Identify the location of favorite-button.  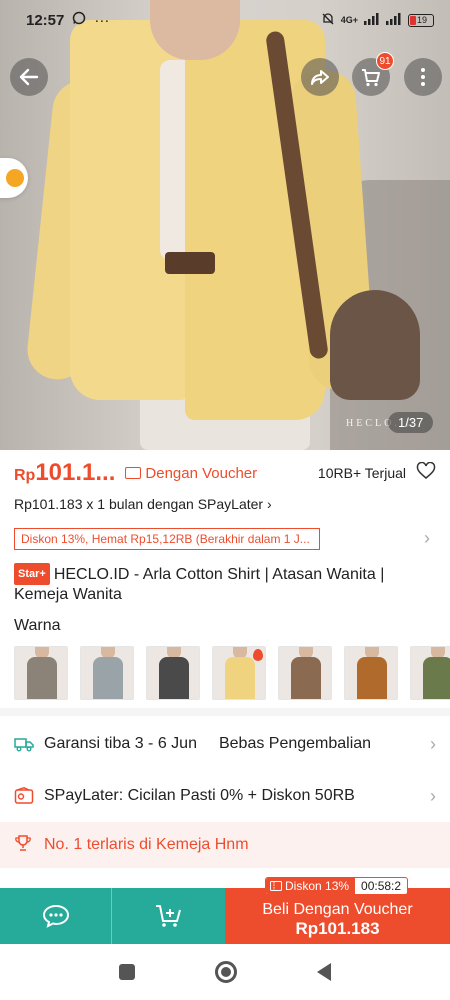
(426, 473).